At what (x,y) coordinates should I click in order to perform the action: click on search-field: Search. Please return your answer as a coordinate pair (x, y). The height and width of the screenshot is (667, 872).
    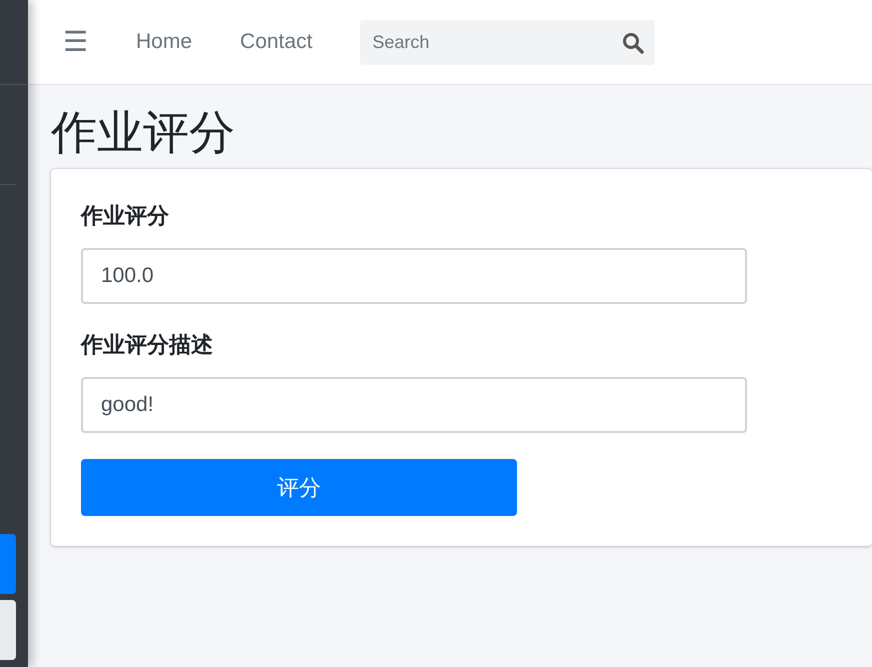
    Looking at the image, I should click on (508, 42).